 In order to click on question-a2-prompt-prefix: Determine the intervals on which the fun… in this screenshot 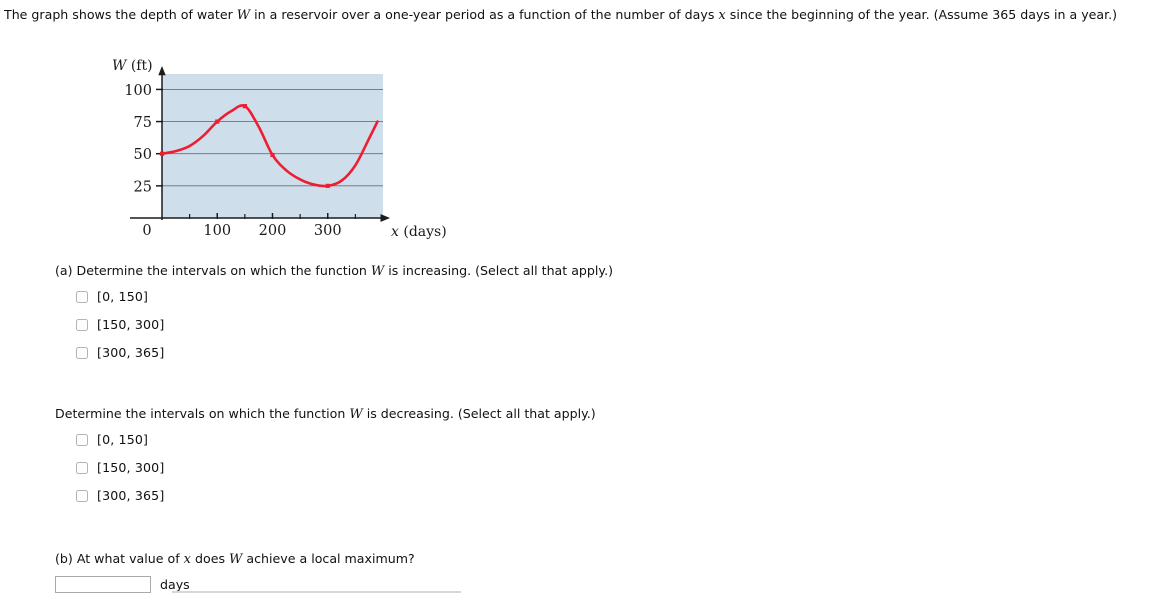, I will do `click(202, 413)`.